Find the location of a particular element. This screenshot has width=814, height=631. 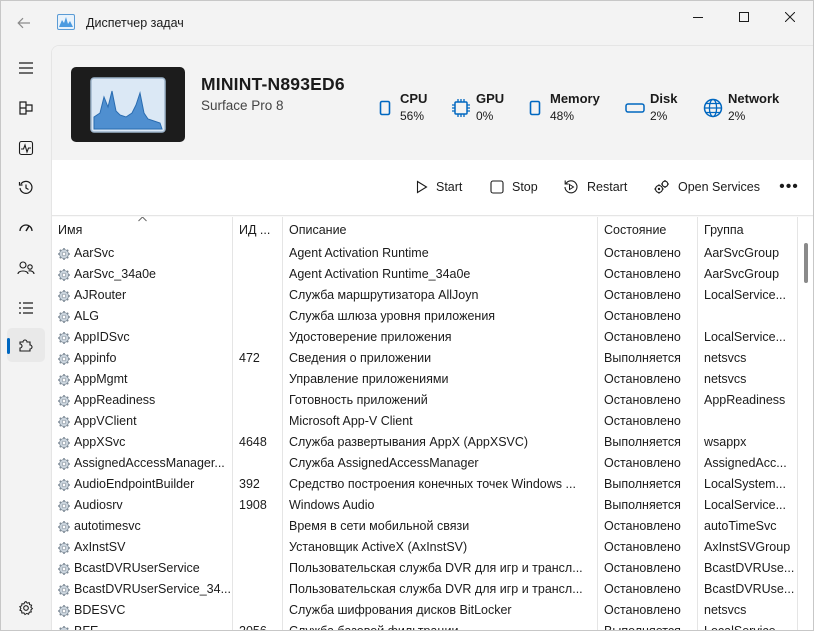

service-name: Audiosrv is located at coordinates (98, 505).